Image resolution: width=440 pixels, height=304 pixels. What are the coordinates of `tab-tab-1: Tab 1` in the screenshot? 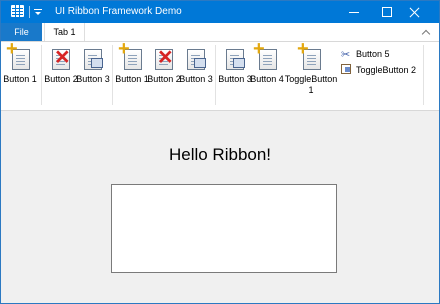 It's located at (64, 32).